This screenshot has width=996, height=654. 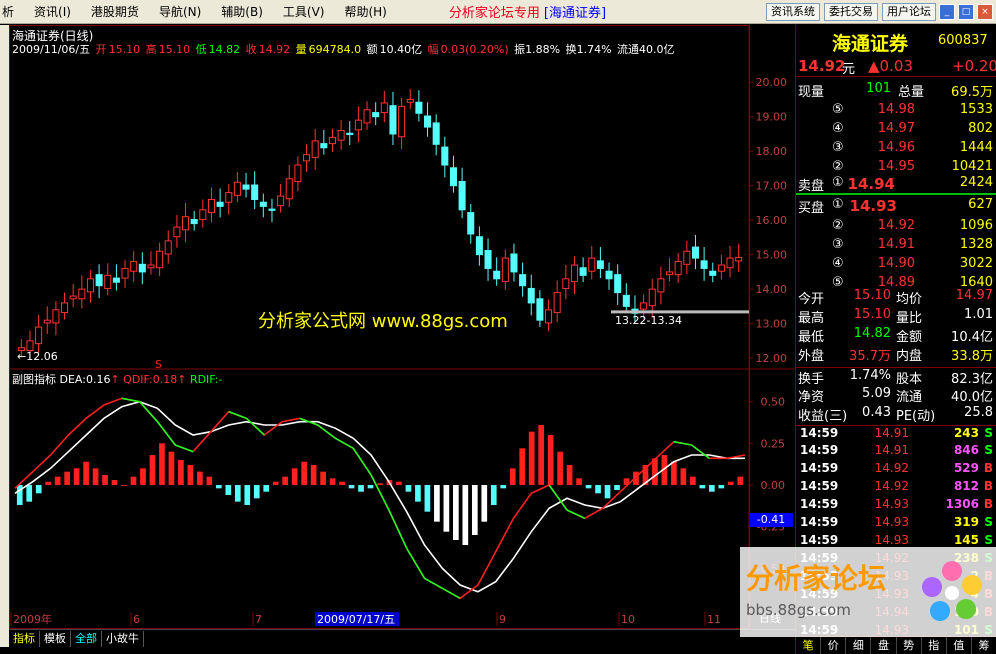 What do you see at coordinates (896, 433) in the screenshot?
I see `tick-row: 14:59 14.91 243 S` at bounding box center [896, 433].